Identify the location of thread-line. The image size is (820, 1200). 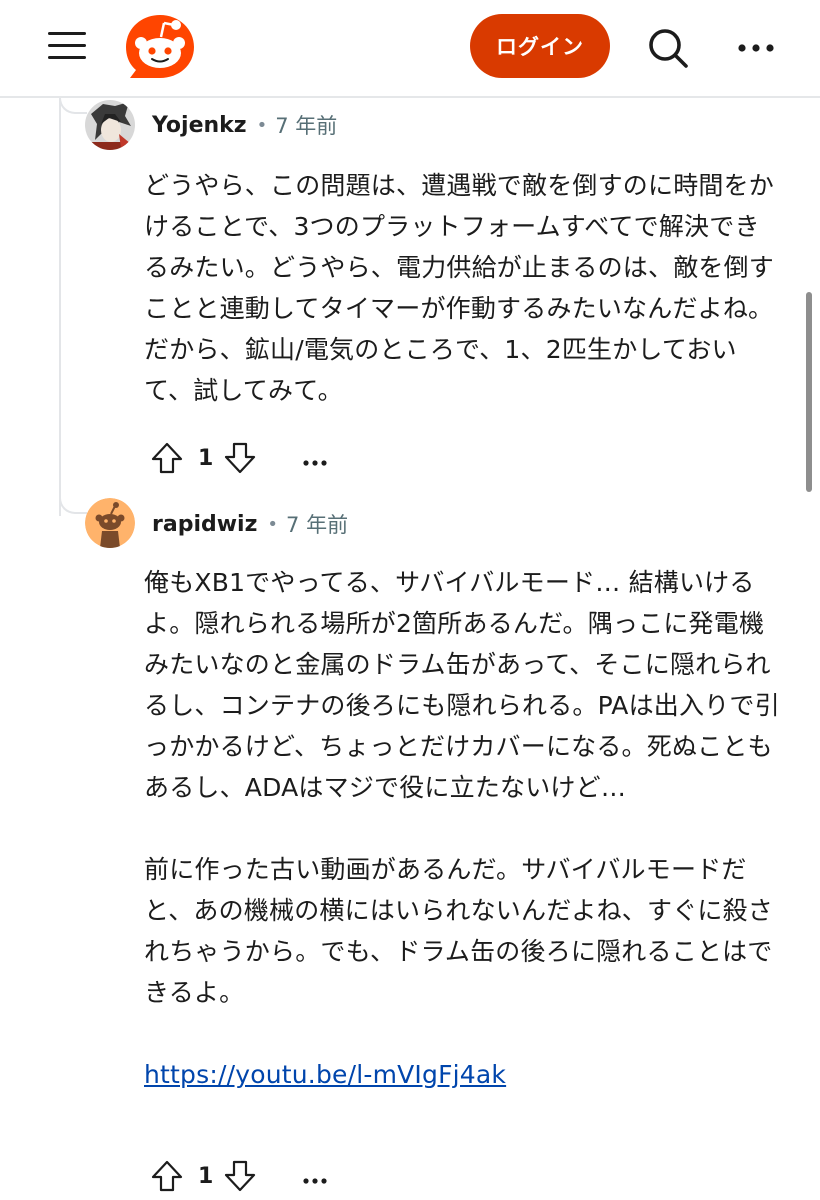
(60, 306).